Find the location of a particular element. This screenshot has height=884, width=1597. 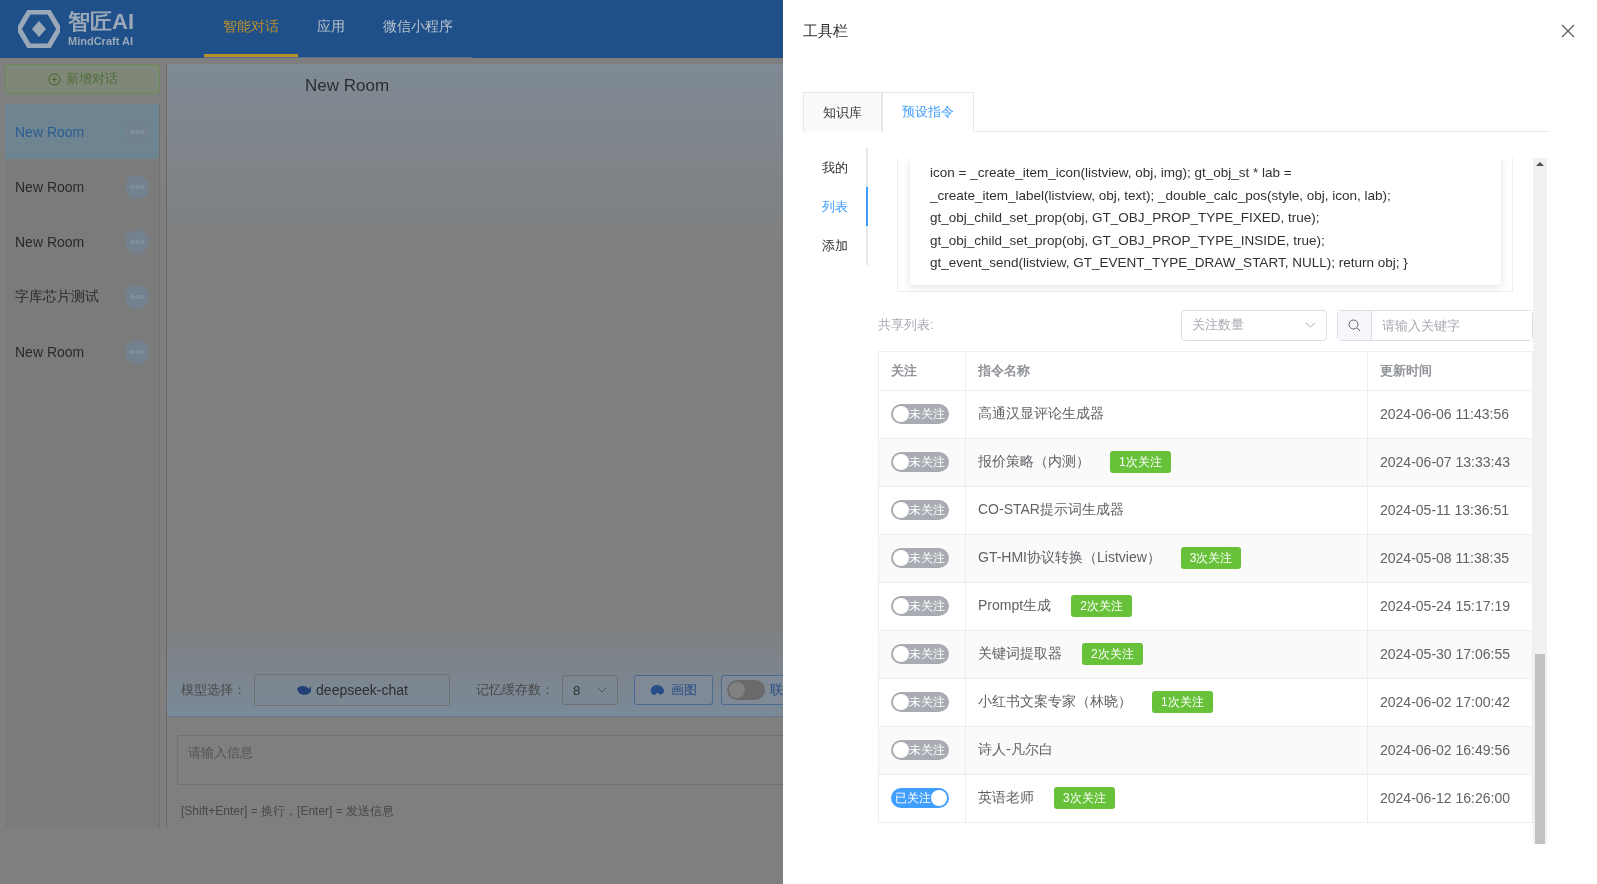

command-name: 关键词提取器 is located at coordinates (1020, 654).